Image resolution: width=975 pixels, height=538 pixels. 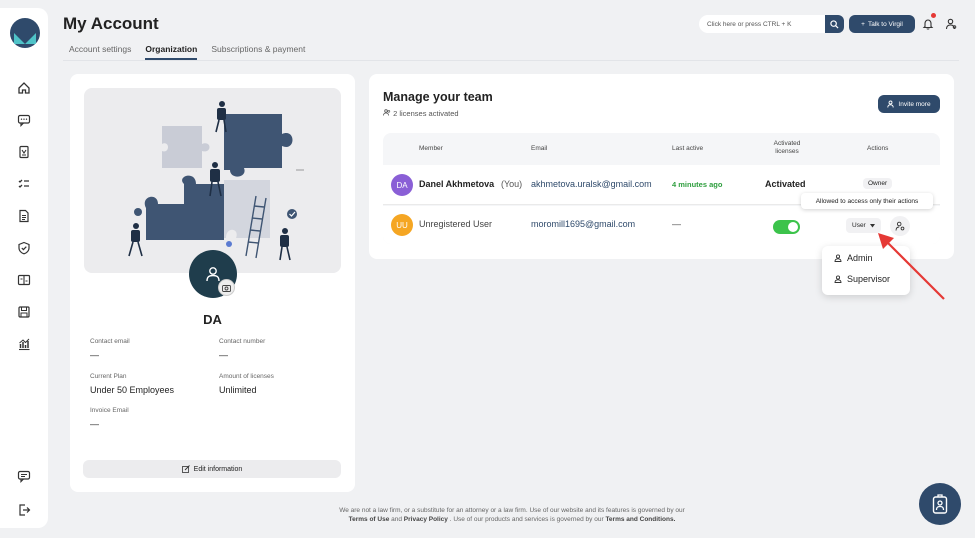 I want to click on annotation-arrow, so click(x=911, y=266).